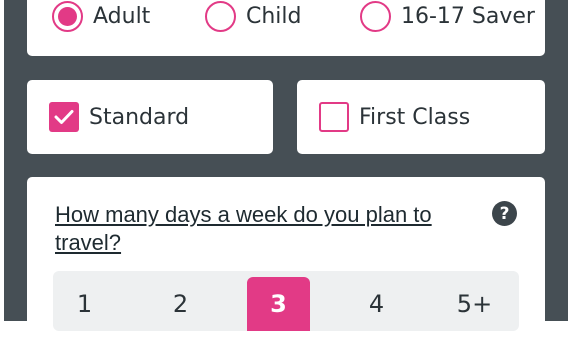 This screenshot has width=571, height=337. What do you see at coordinates (139, 117) in the screenshot?
I see `checkbox-standard-label: Standard` at bounding box center [139, 117].